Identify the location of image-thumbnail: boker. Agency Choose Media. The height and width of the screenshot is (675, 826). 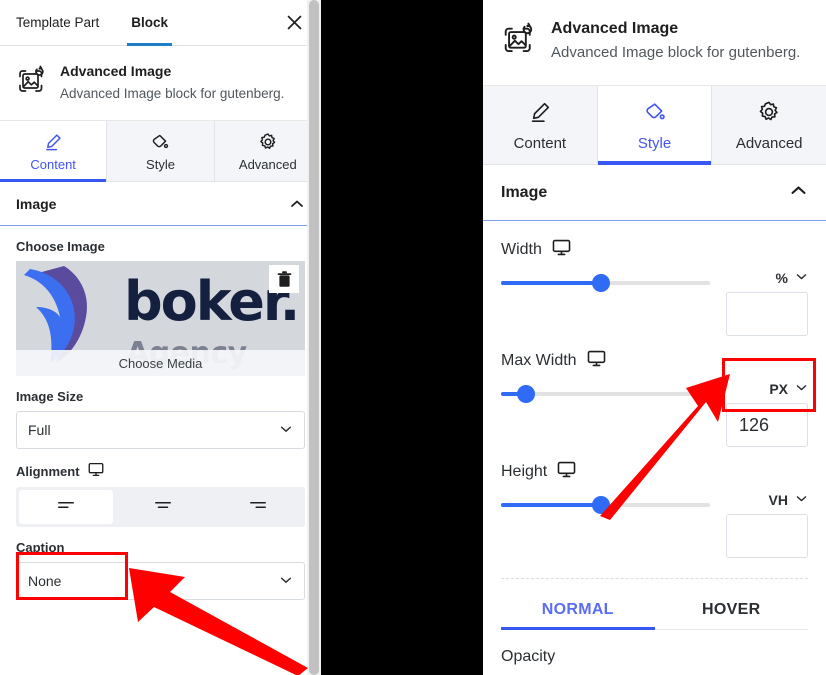
(160, 318).